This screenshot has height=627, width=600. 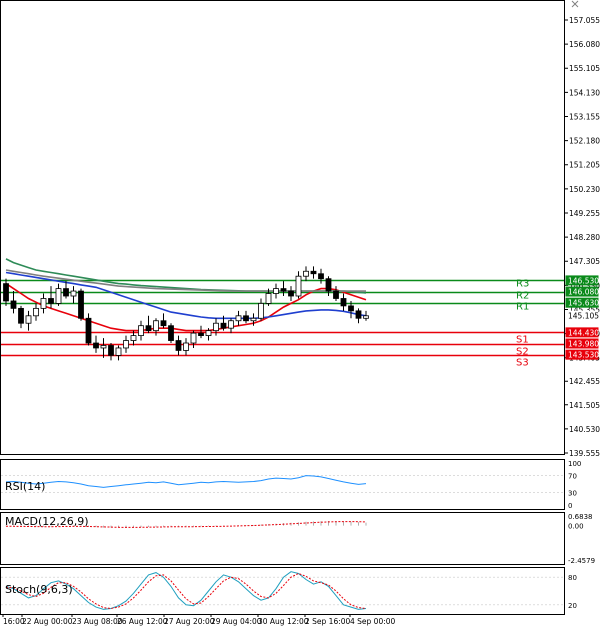 I want to click on y-tick-label: 156.080, so click(x=584, y=44).